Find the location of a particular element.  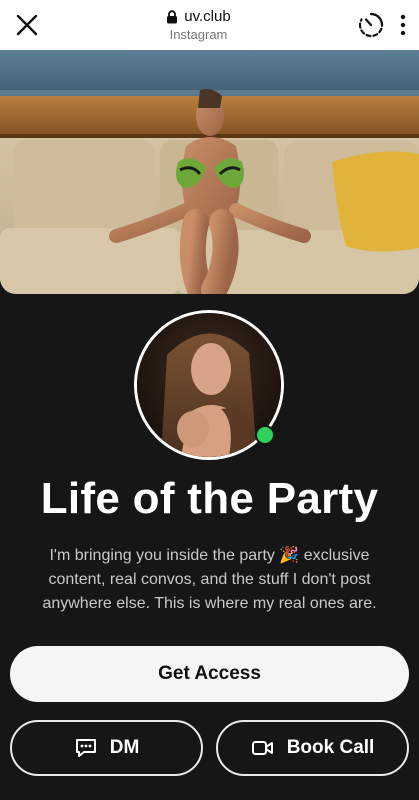

video-camera-icon is located at coordinates (263, 748).